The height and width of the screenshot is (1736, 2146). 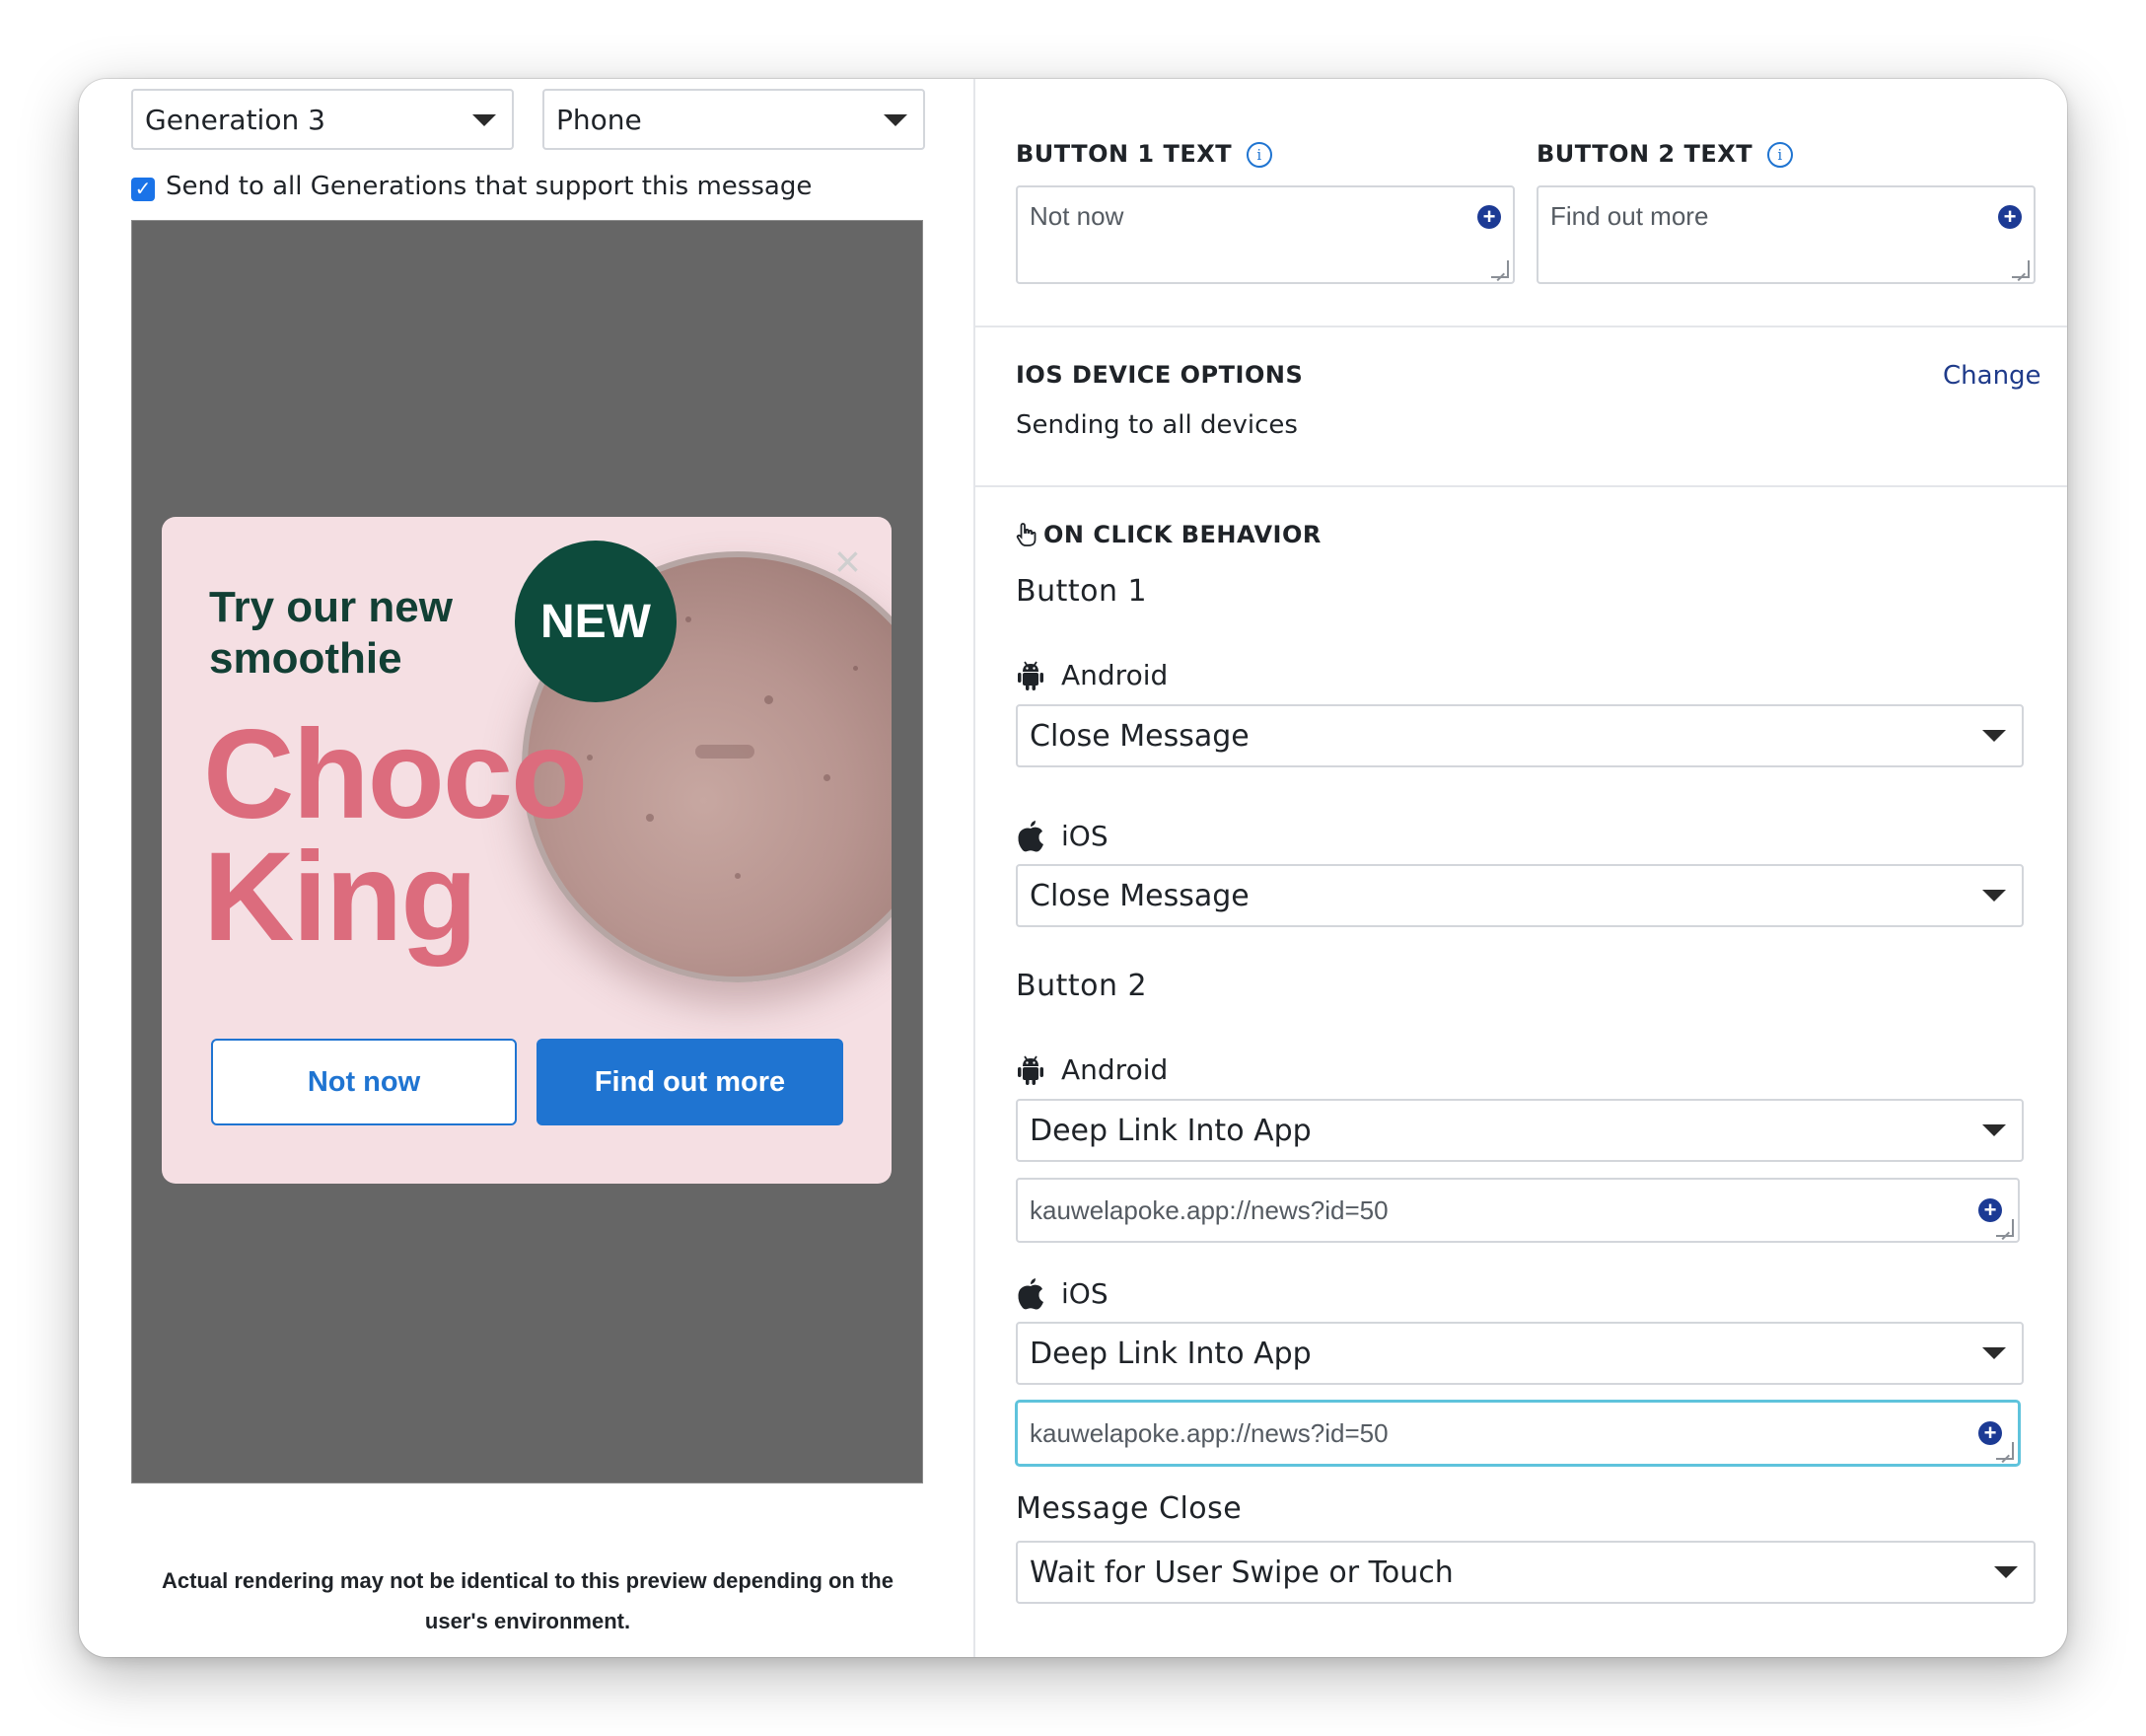 I want to click on generation-select-value: Generation 3, so click(x=235, y=119).